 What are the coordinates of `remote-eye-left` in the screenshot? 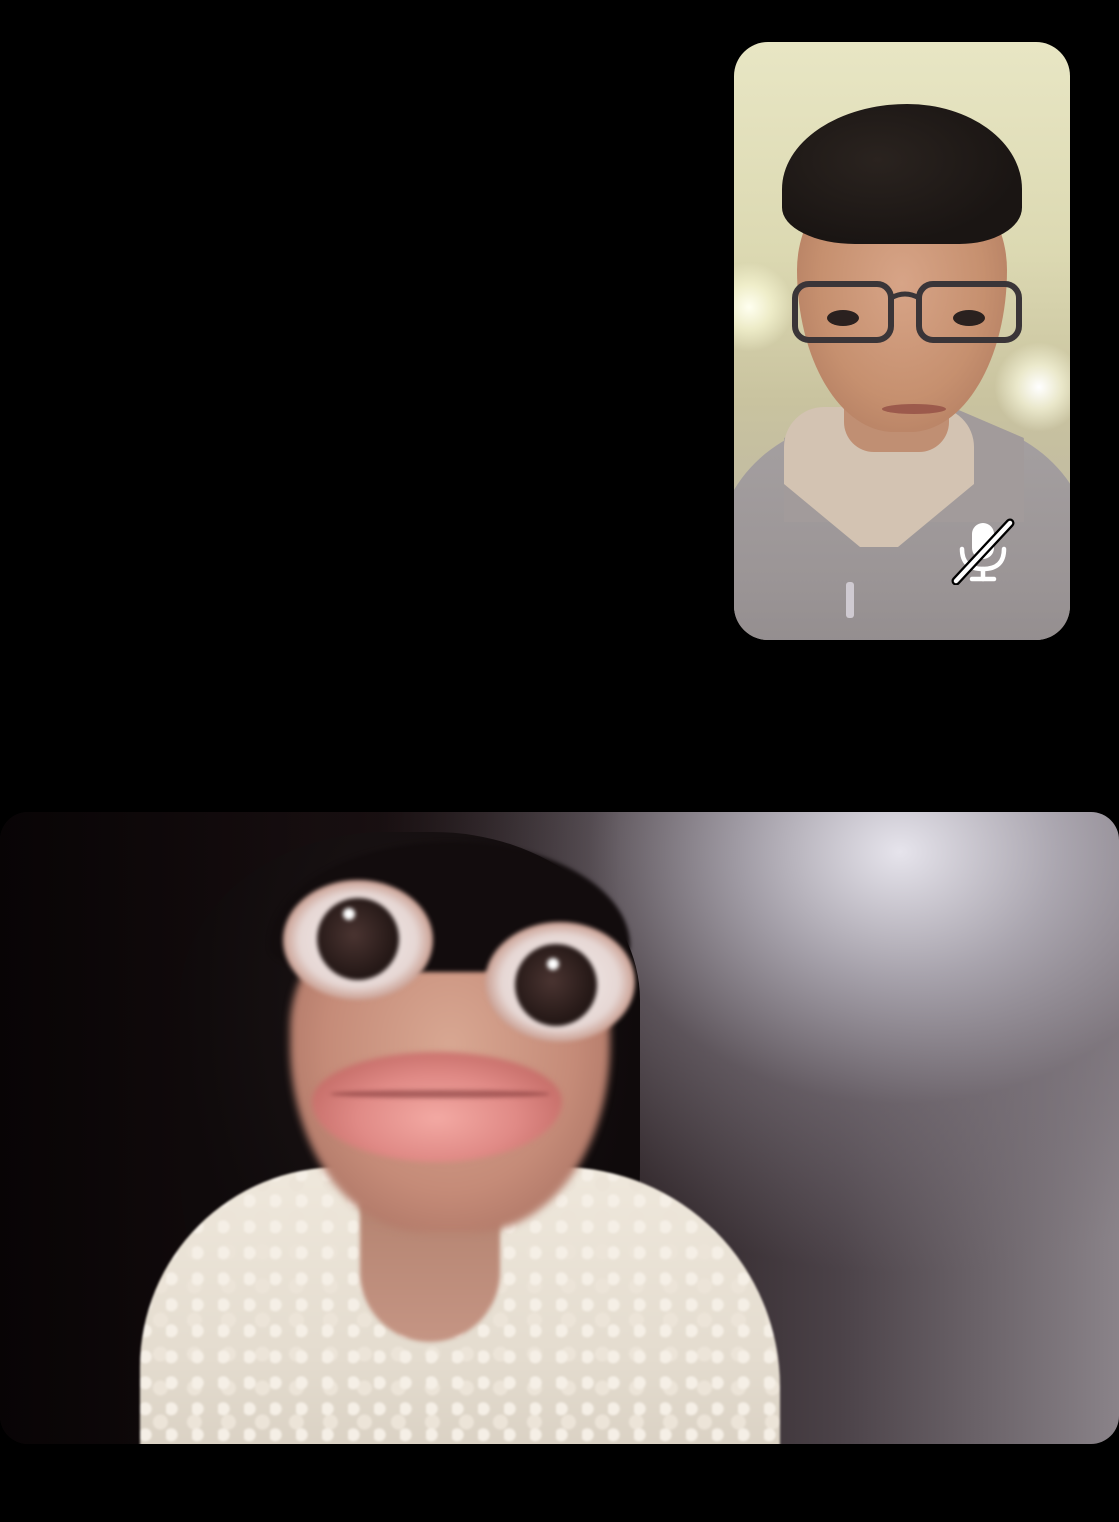 It's located at (358, 940).